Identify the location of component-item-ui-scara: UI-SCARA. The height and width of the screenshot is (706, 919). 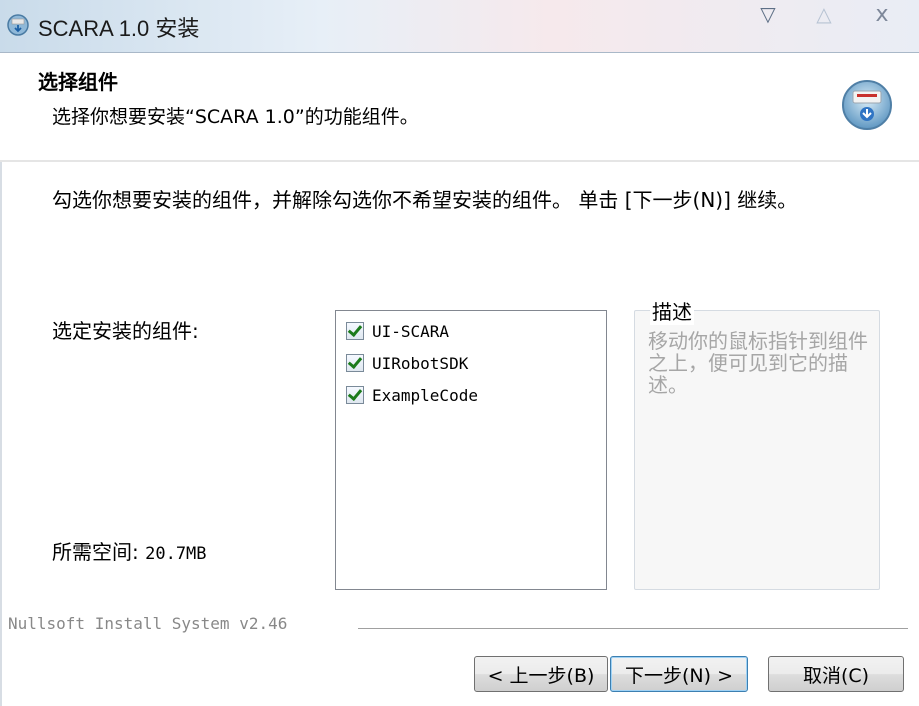
(476, 331).